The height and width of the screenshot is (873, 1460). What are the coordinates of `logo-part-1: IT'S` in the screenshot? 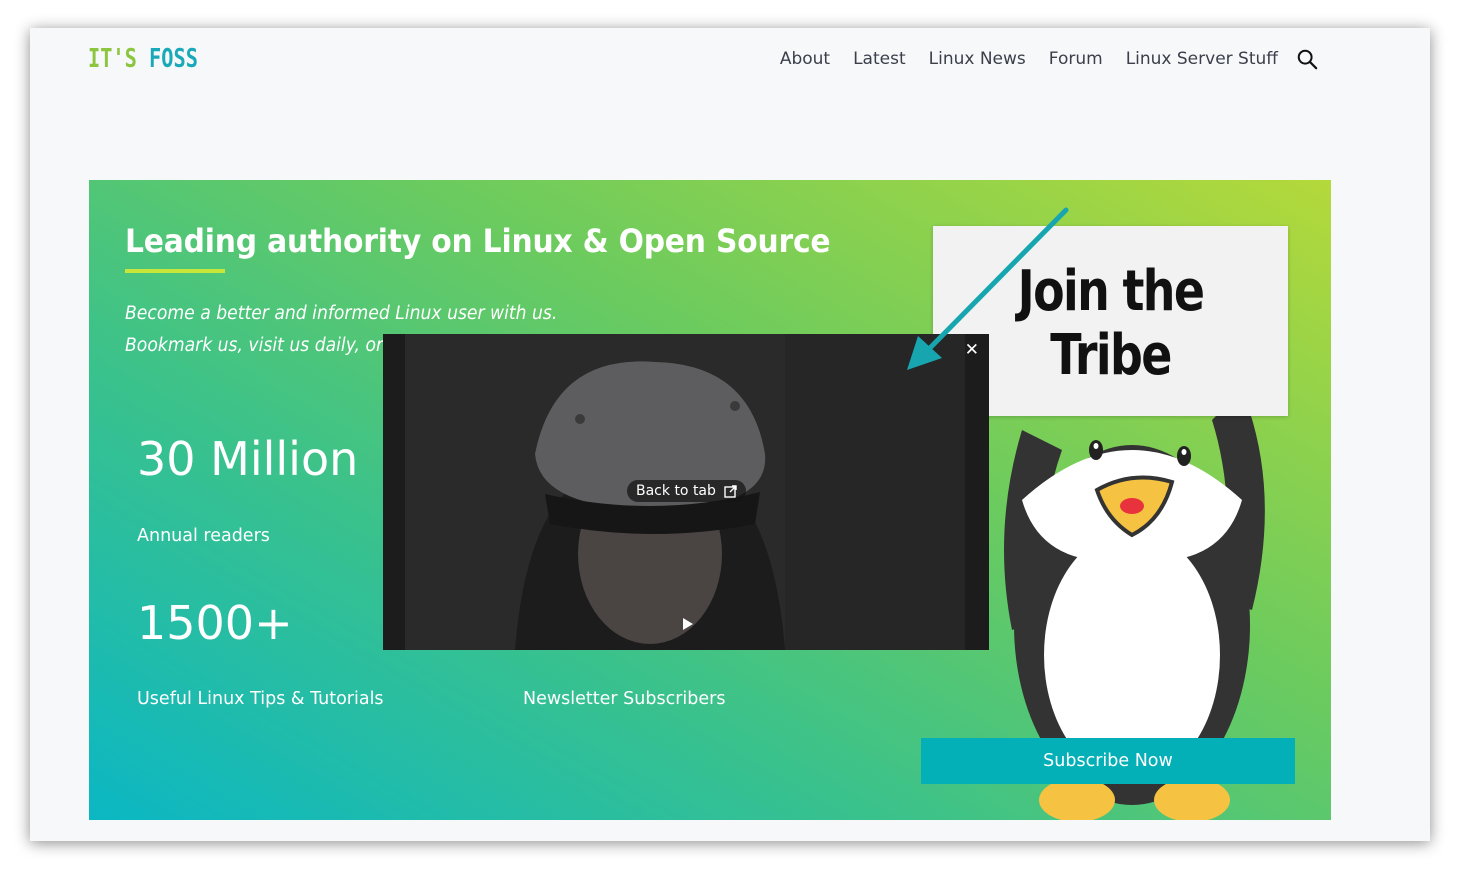 It's located at (112, 59).